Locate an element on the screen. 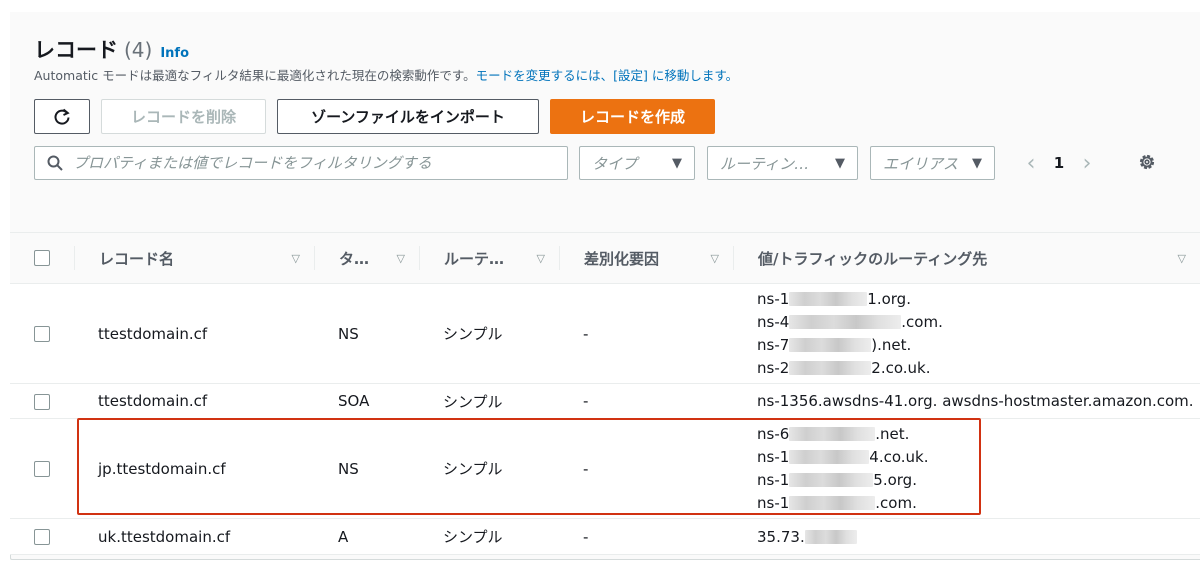  record-name: jp.ttestdomain.cf is located at coordinates (162, 468).